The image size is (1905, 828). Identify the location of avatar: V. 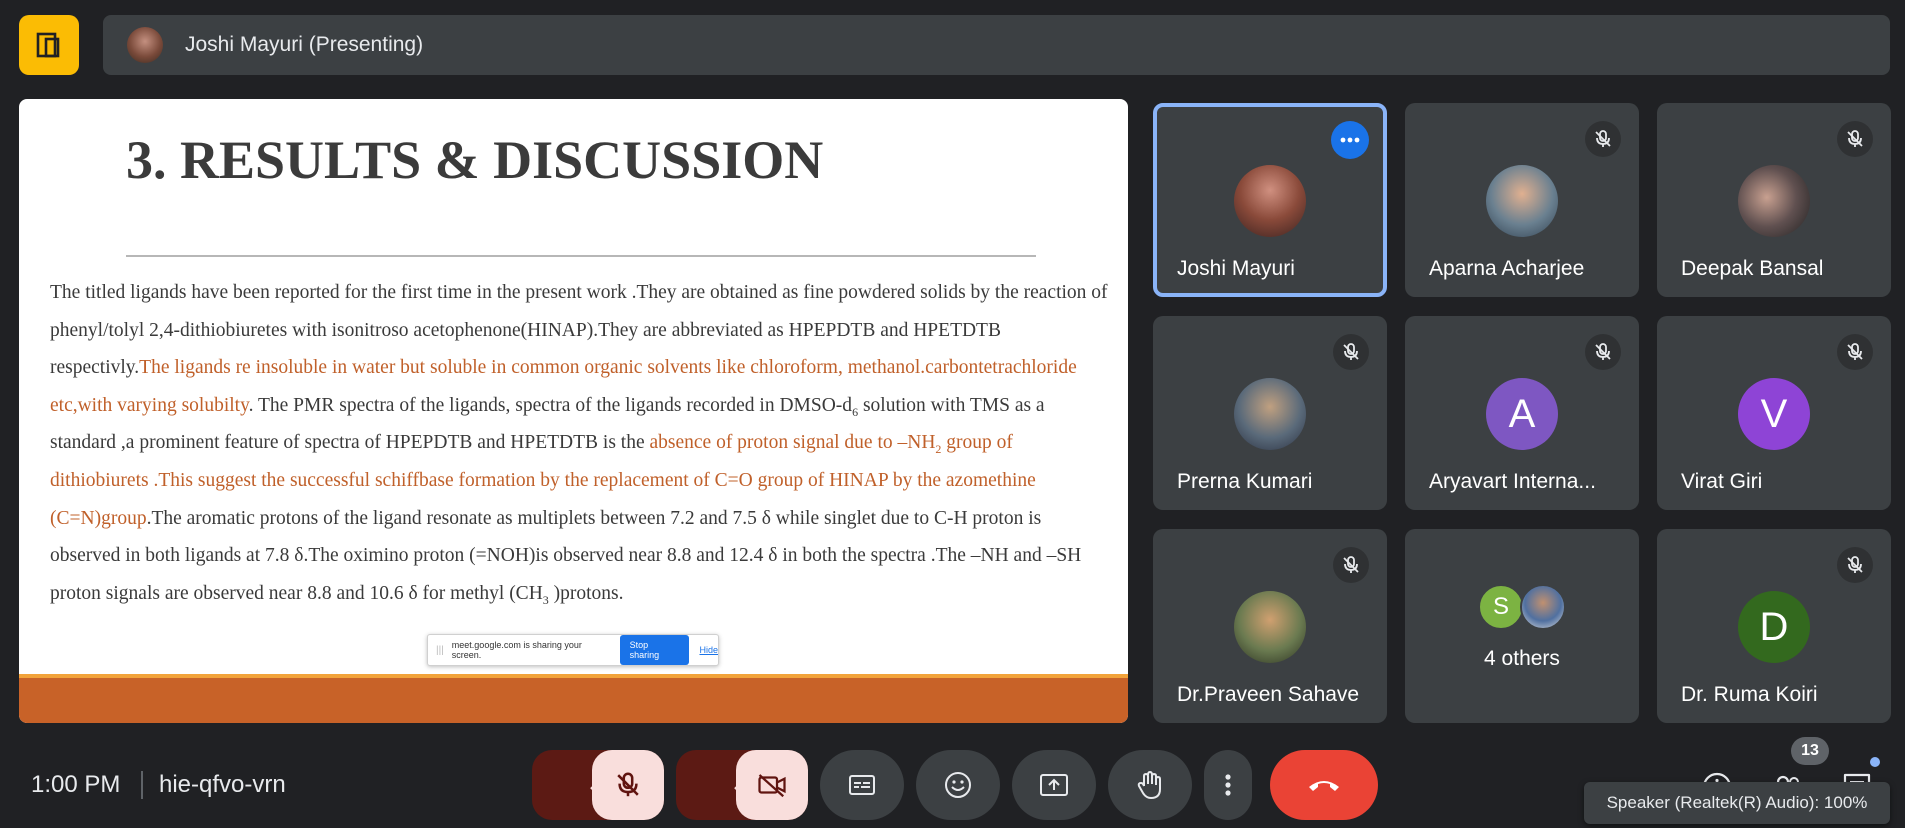
(1774, 414).